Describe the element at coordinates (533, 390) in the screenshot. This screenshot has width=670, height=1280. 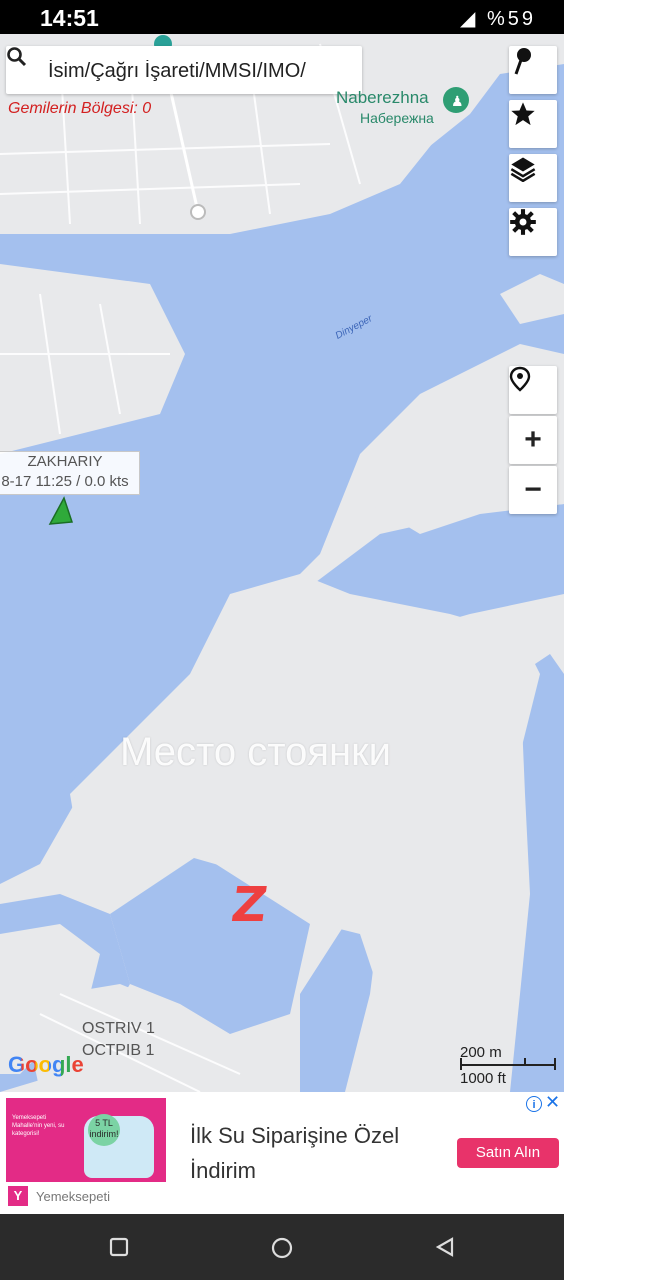
I see `my-location-button` at that location.